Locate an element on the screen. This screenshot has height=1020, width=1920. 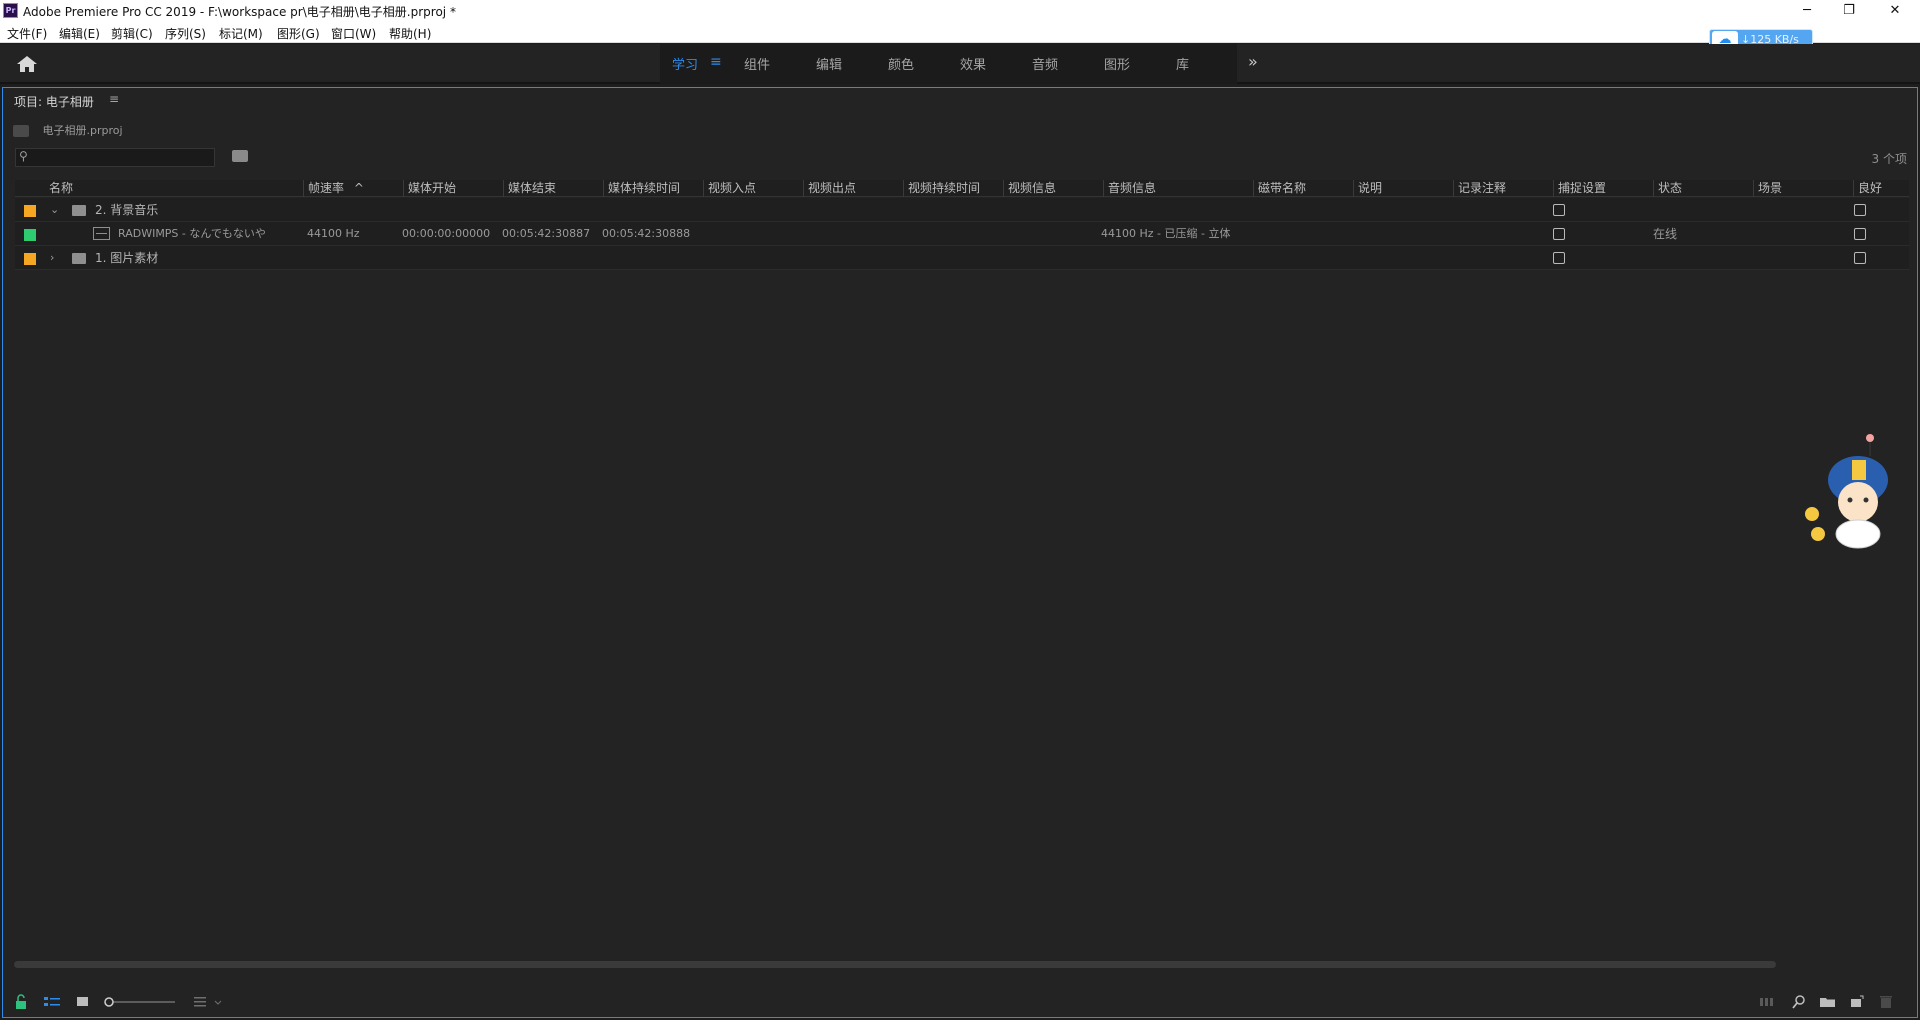
column-frame-rate: 帧速率 ^ is located at coordinates (353, 188).